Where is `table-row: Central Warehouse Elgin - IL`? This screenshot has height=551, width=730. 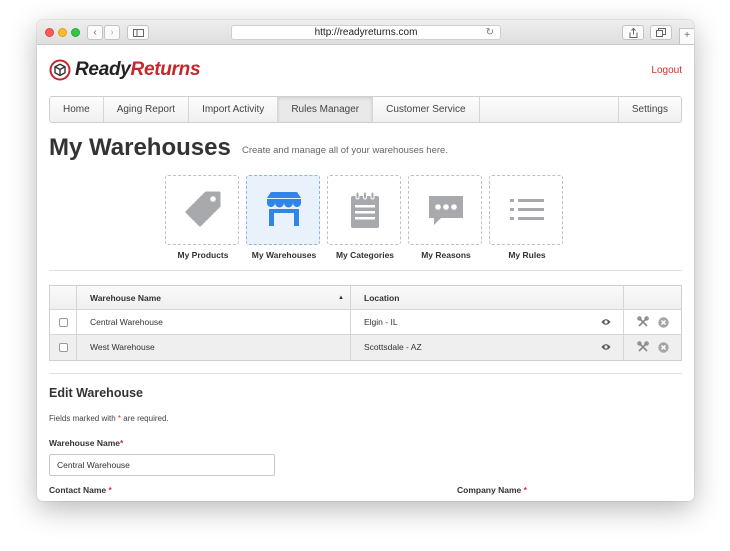
table-row: Central Warehouse Elgin - IL is located at coordinates (365, 322).